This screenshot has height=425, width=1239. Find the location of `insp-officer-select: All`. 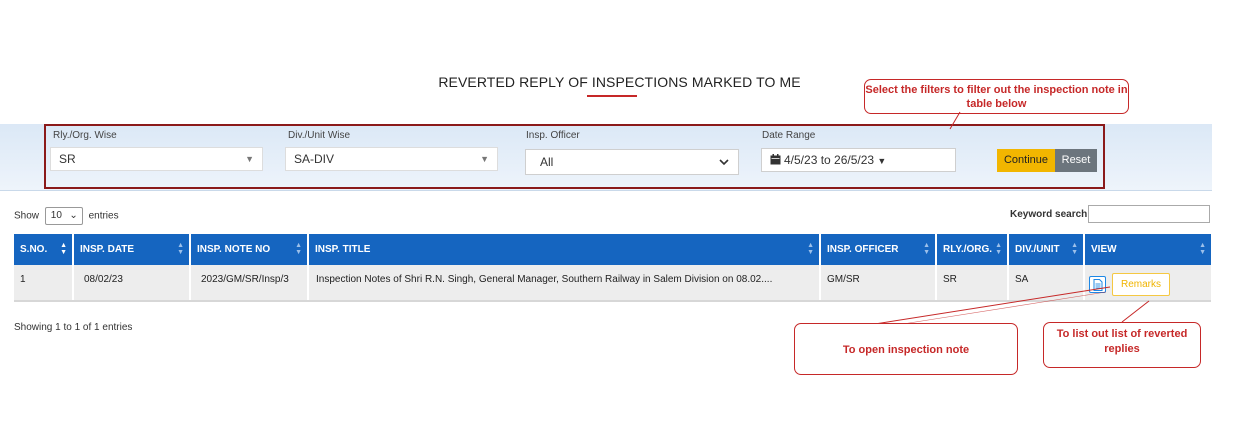

insp-officer-select: All is located at coordinates (632, 162).